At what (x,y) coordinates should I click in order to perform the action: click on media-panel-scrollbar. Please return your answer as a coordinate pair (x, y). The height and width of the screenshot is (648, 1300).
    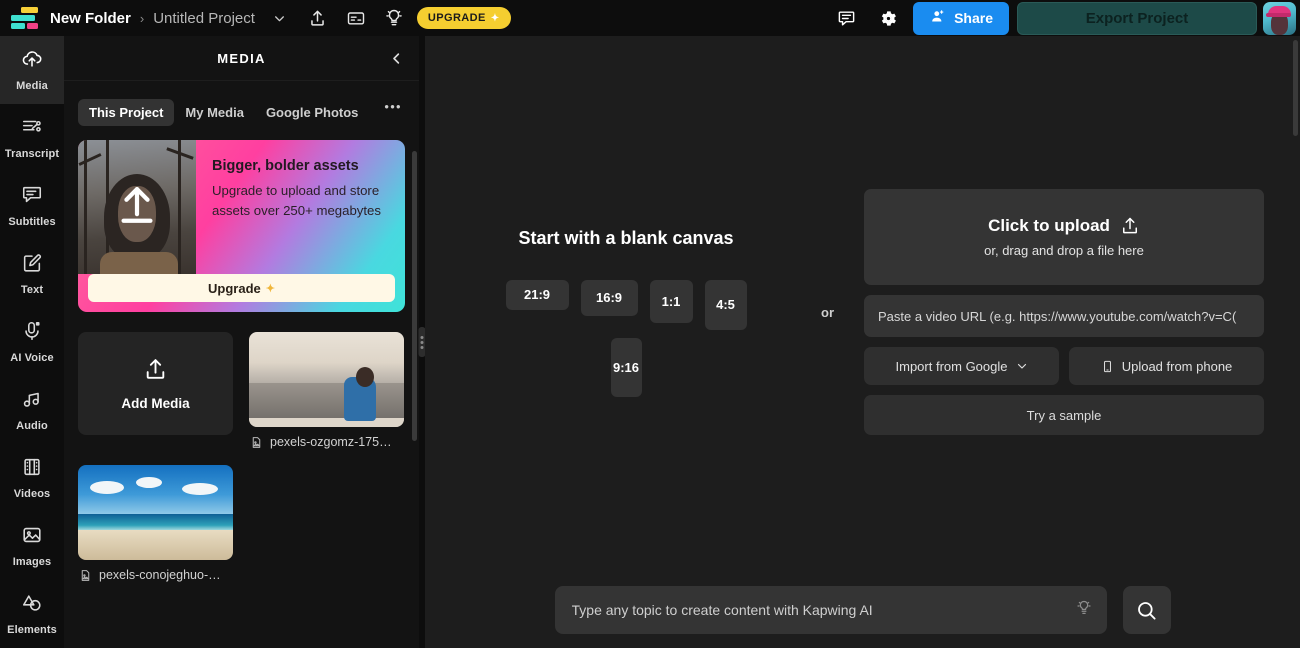
    Looking at the image, I should click on (414, 296).